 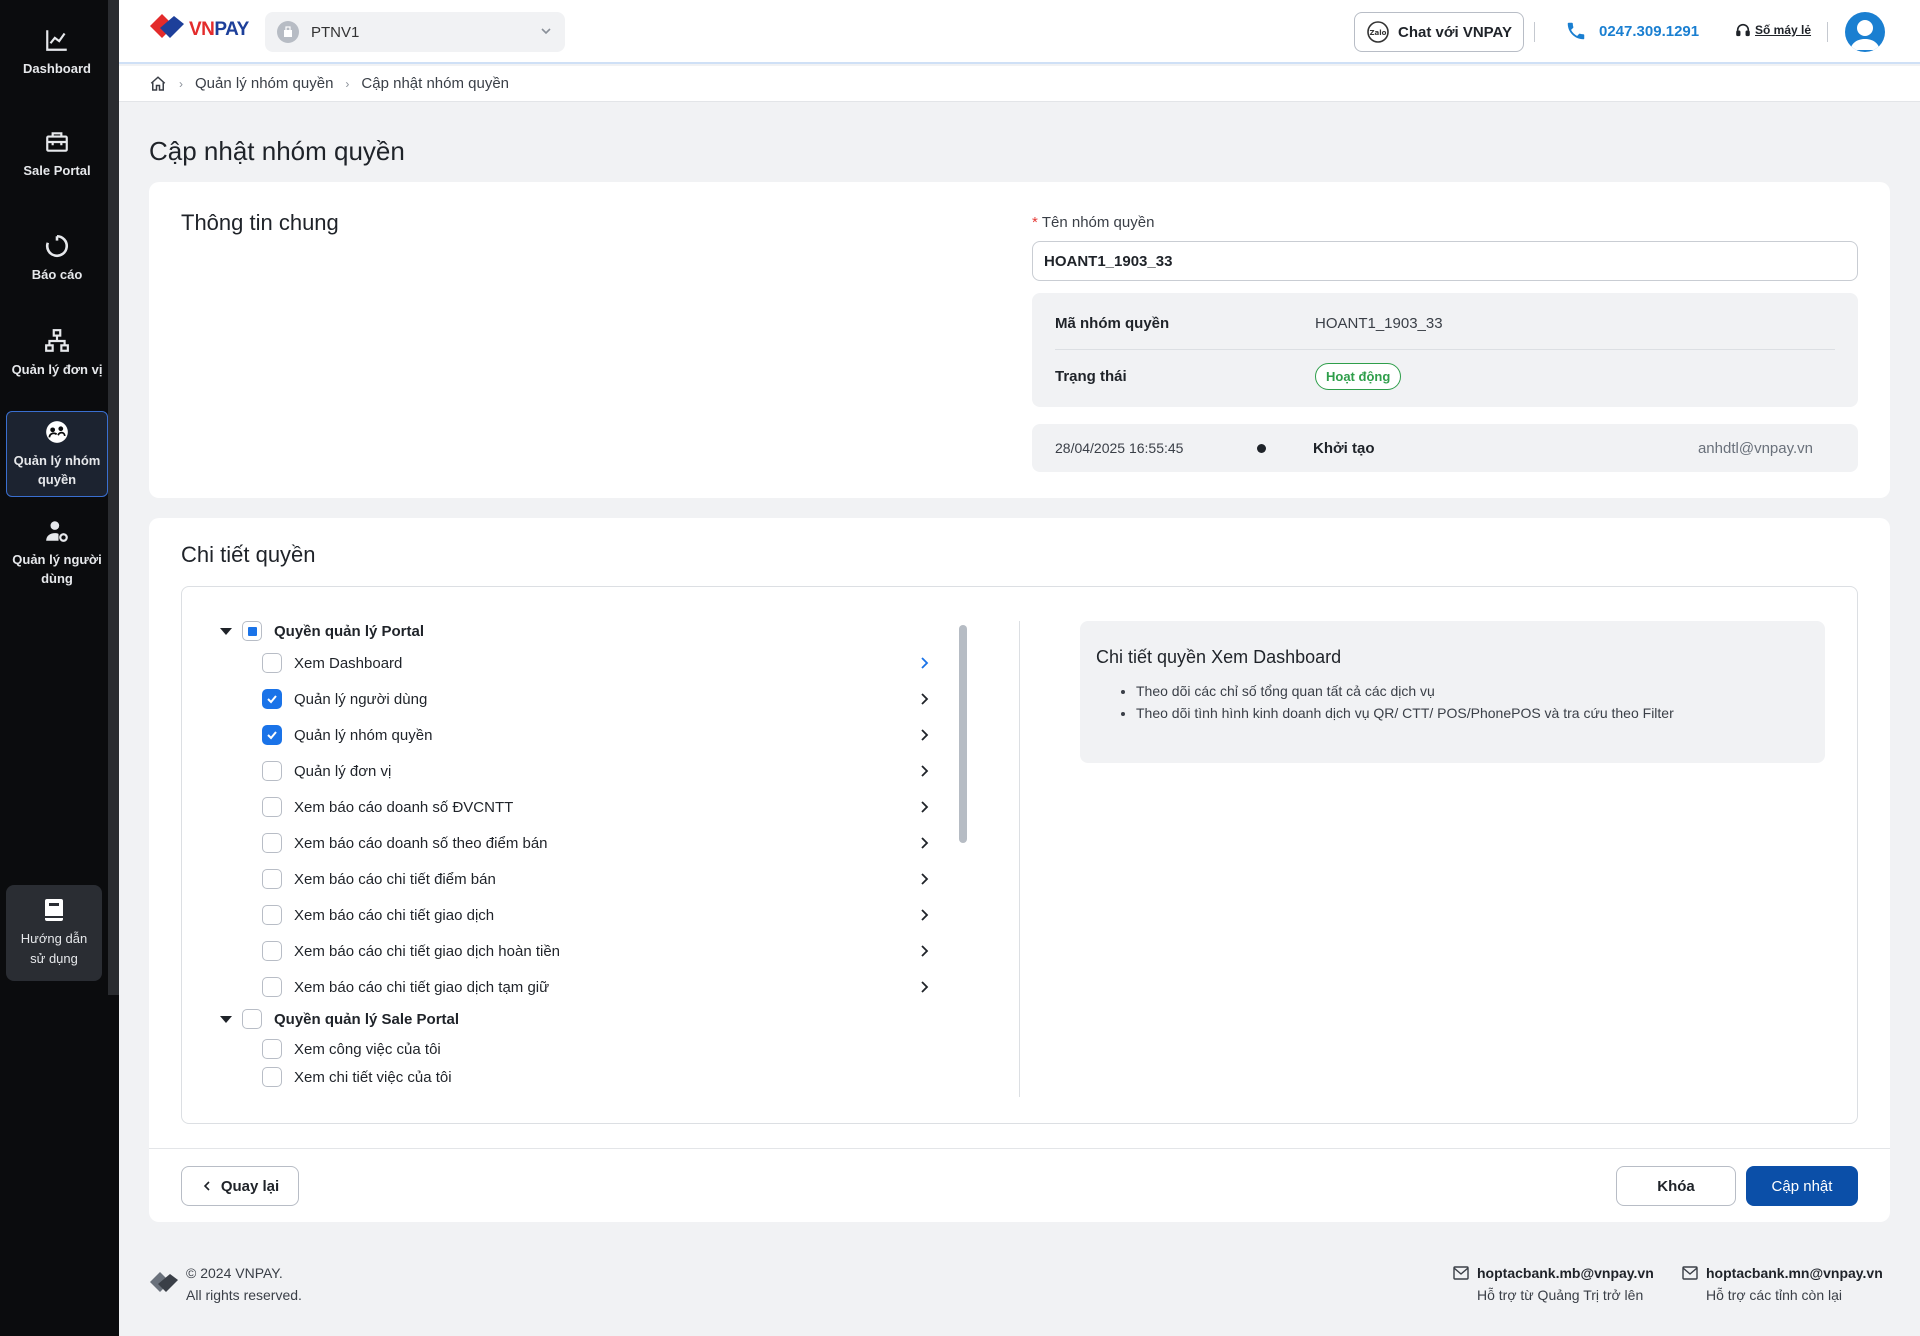 What do you see at coordinates (1576, 31) in the screenshot?
I see `phone-icon` at bounding box center [1576, 31].